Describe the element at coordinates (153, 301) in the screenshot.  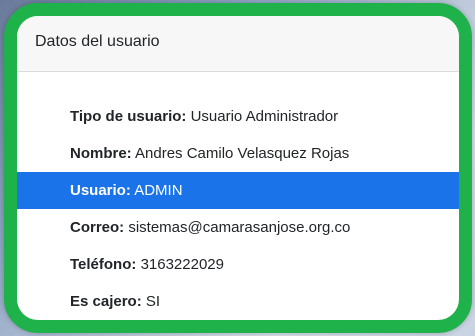
I see `field-value: SI` at that location.